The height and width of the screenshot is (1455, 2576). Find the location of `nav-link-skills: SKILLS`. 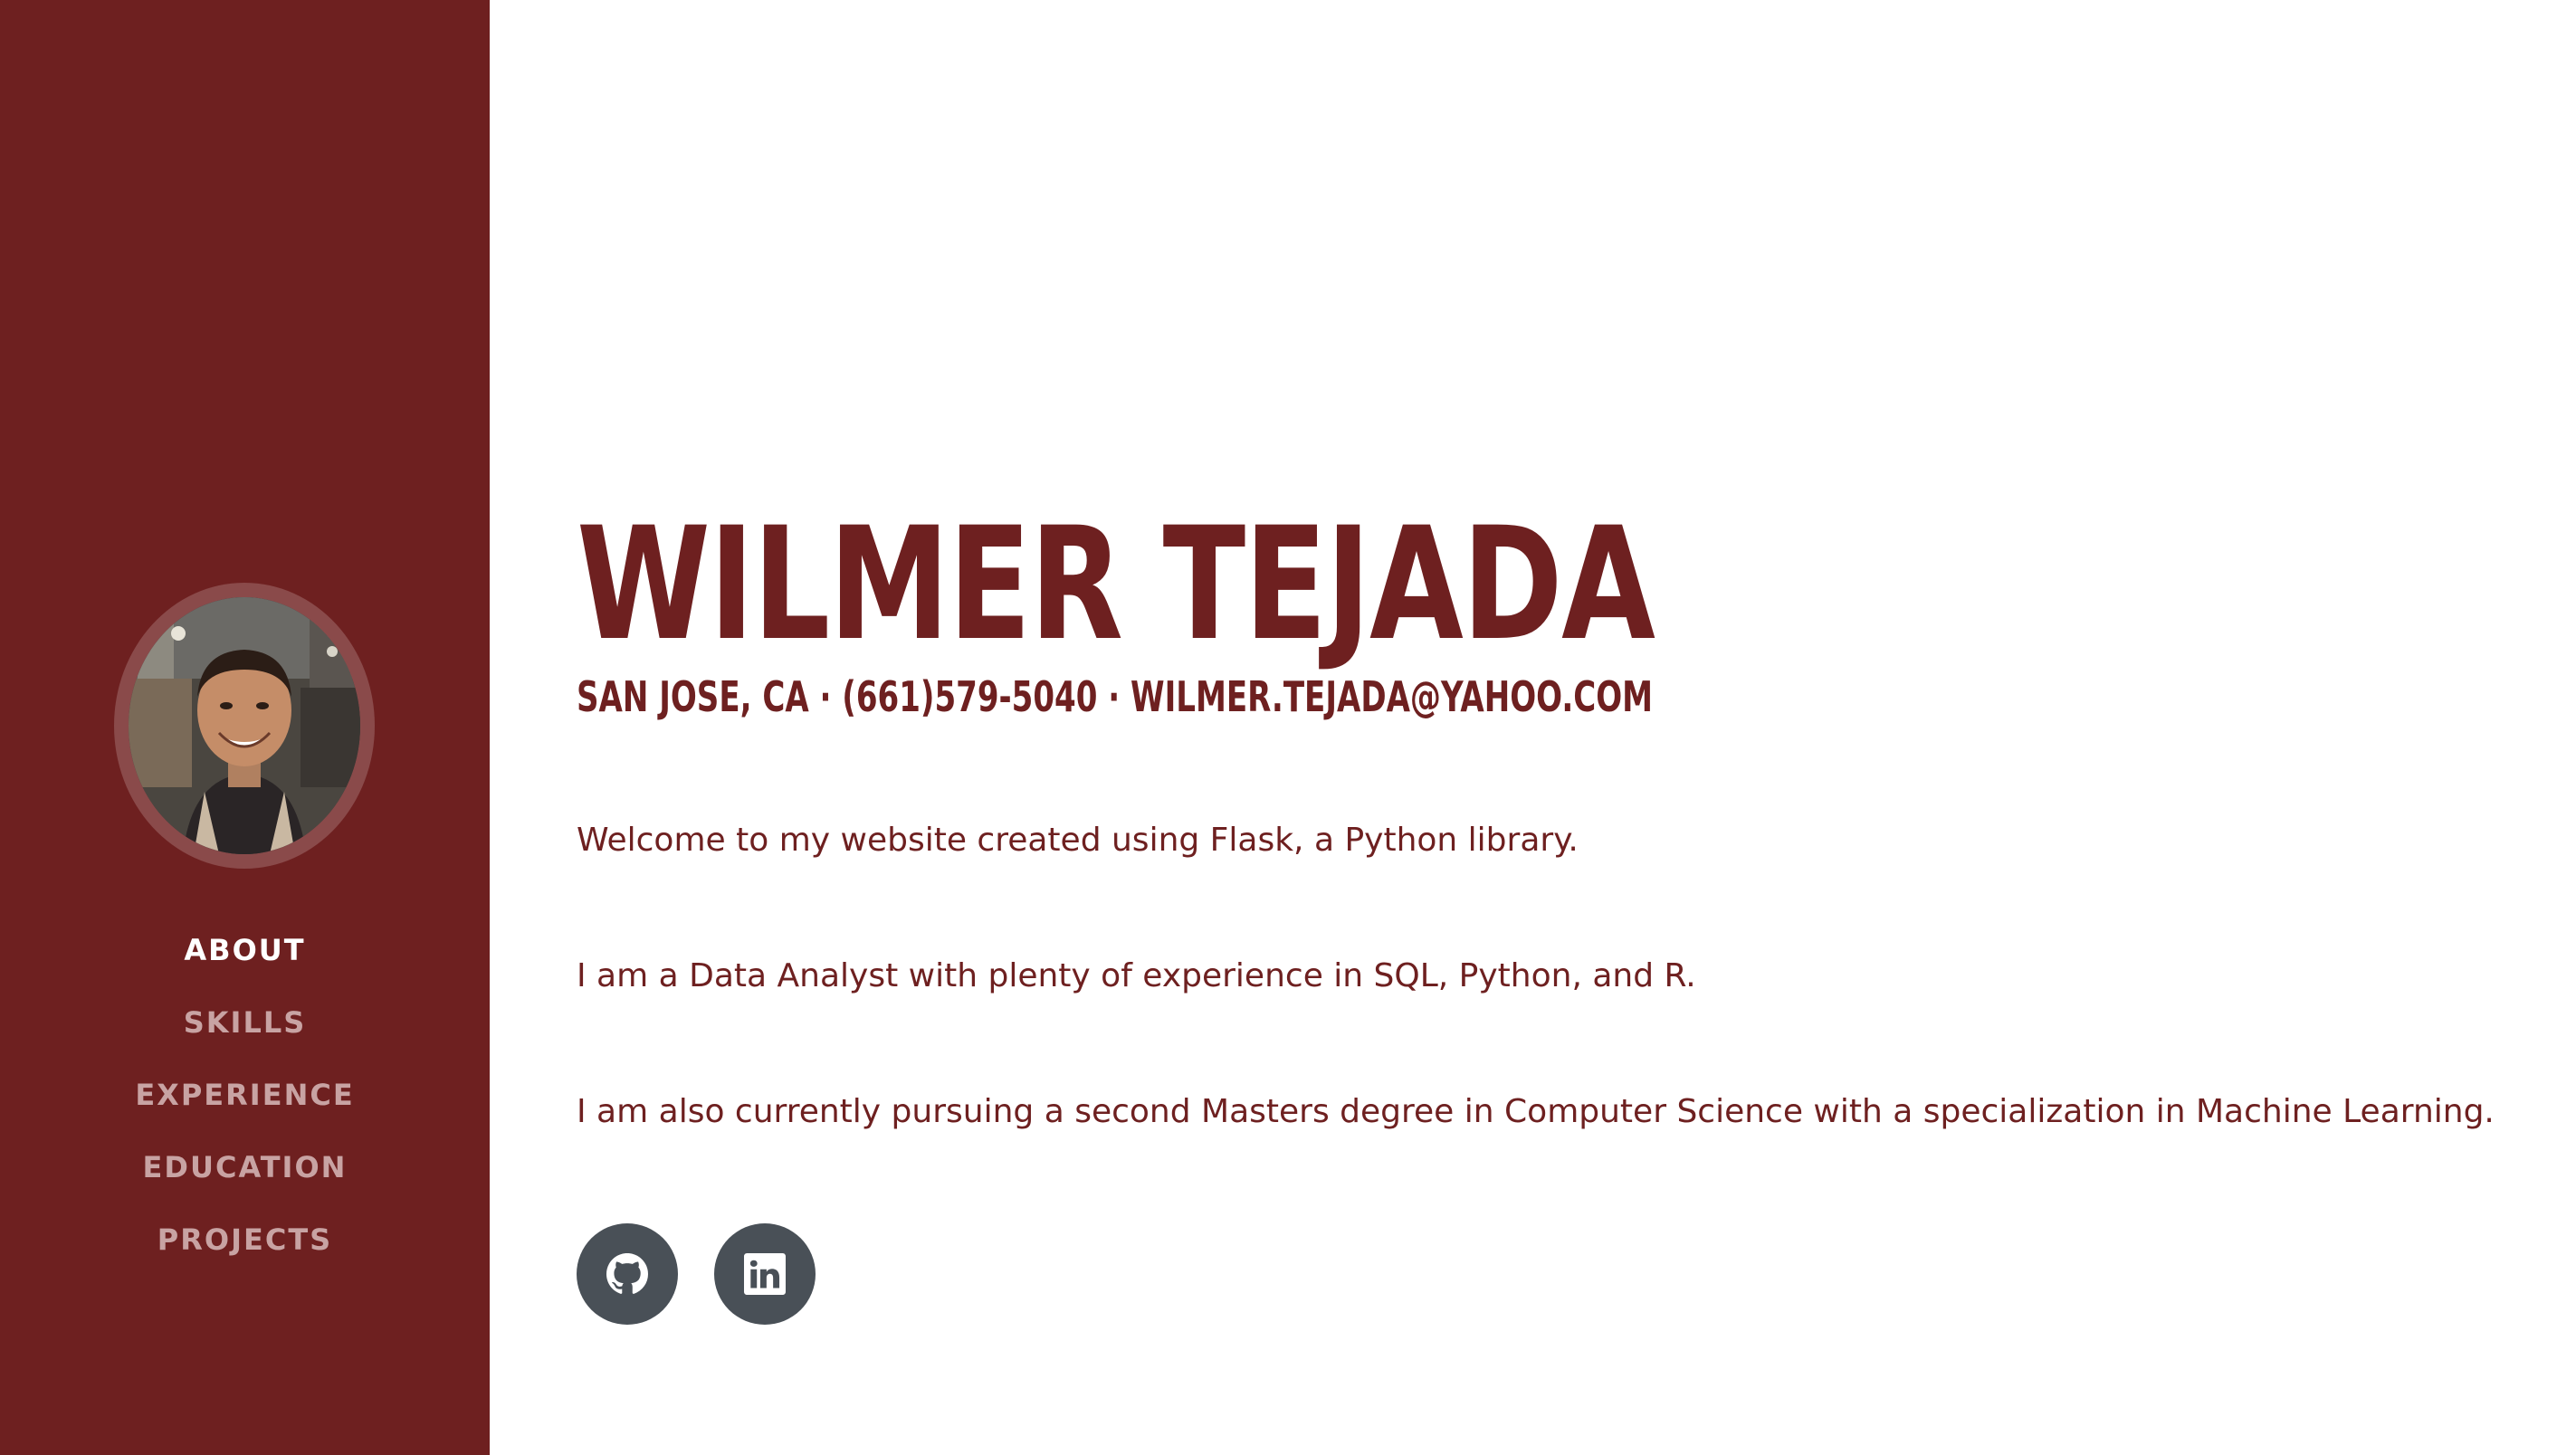

nav-link-skills: SKILLS is located at coordinates (245, 1022).